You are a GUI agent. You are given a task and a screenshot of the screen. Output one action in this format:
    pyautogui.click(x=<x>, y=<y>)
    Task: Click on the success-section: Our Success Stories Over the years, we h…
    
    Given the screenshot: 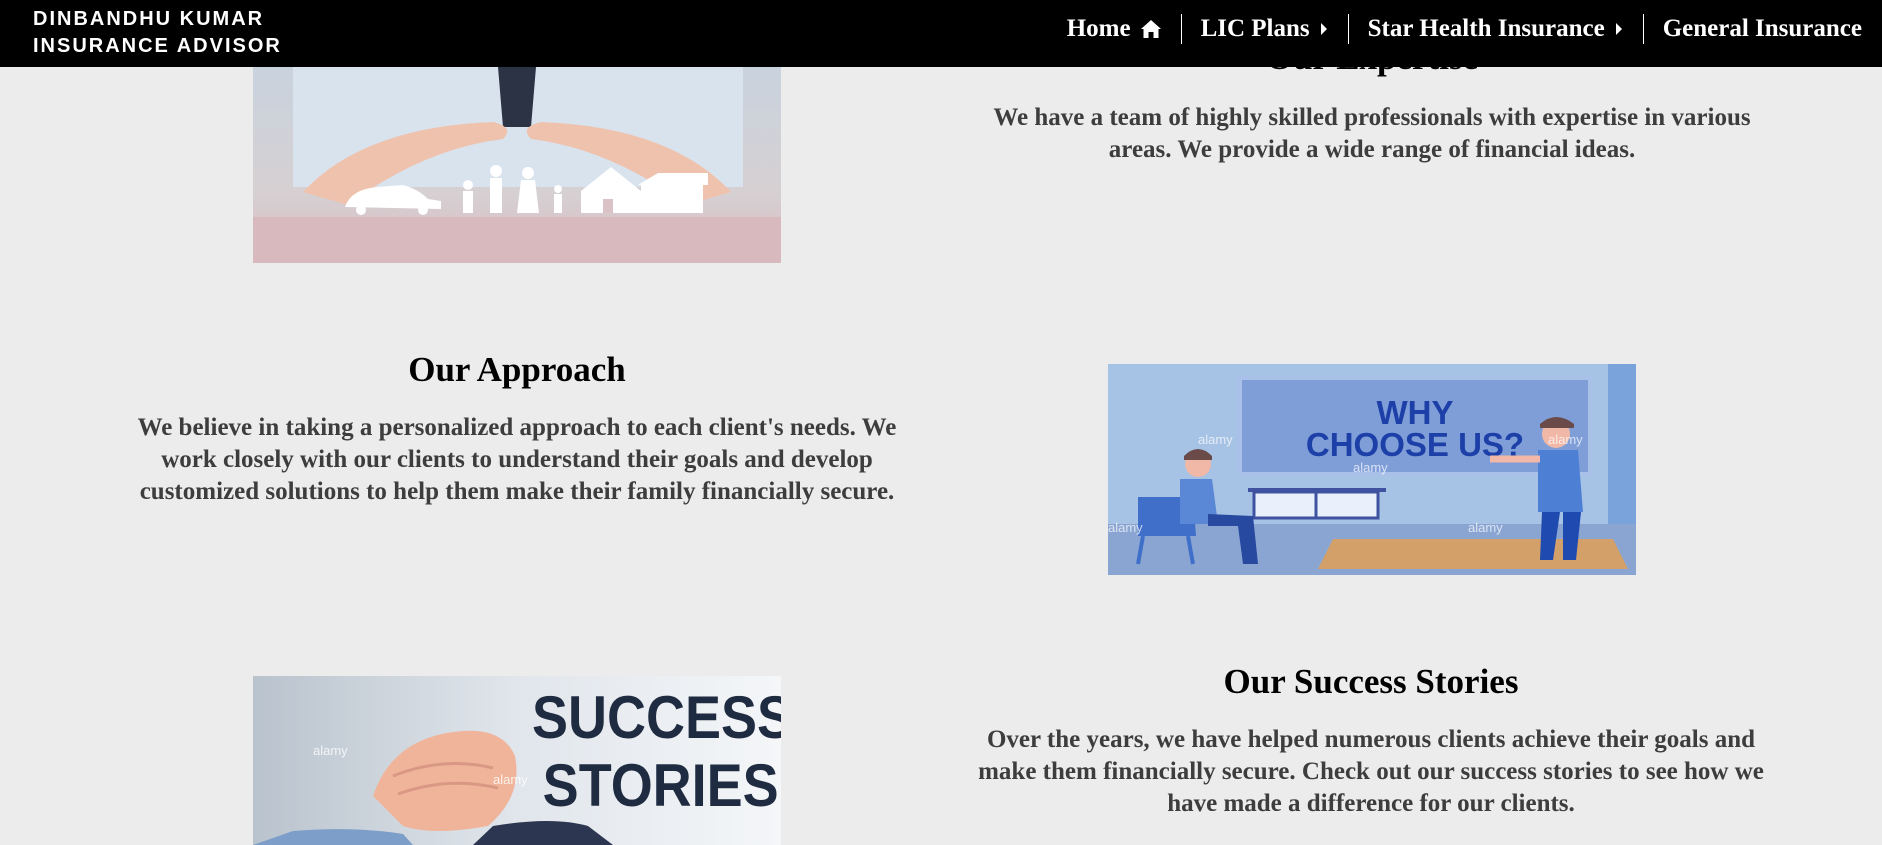 What is the action you would take?
    pyautogui.click(x=1371, y=741)
    